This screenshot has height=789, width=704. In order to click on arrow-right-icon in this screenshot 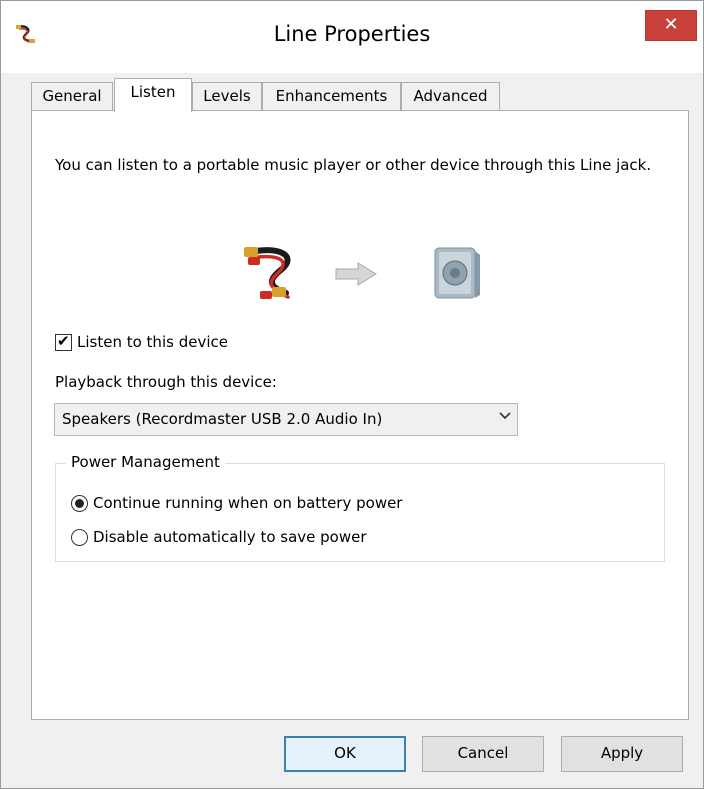, I will do `click(356, 276)`.